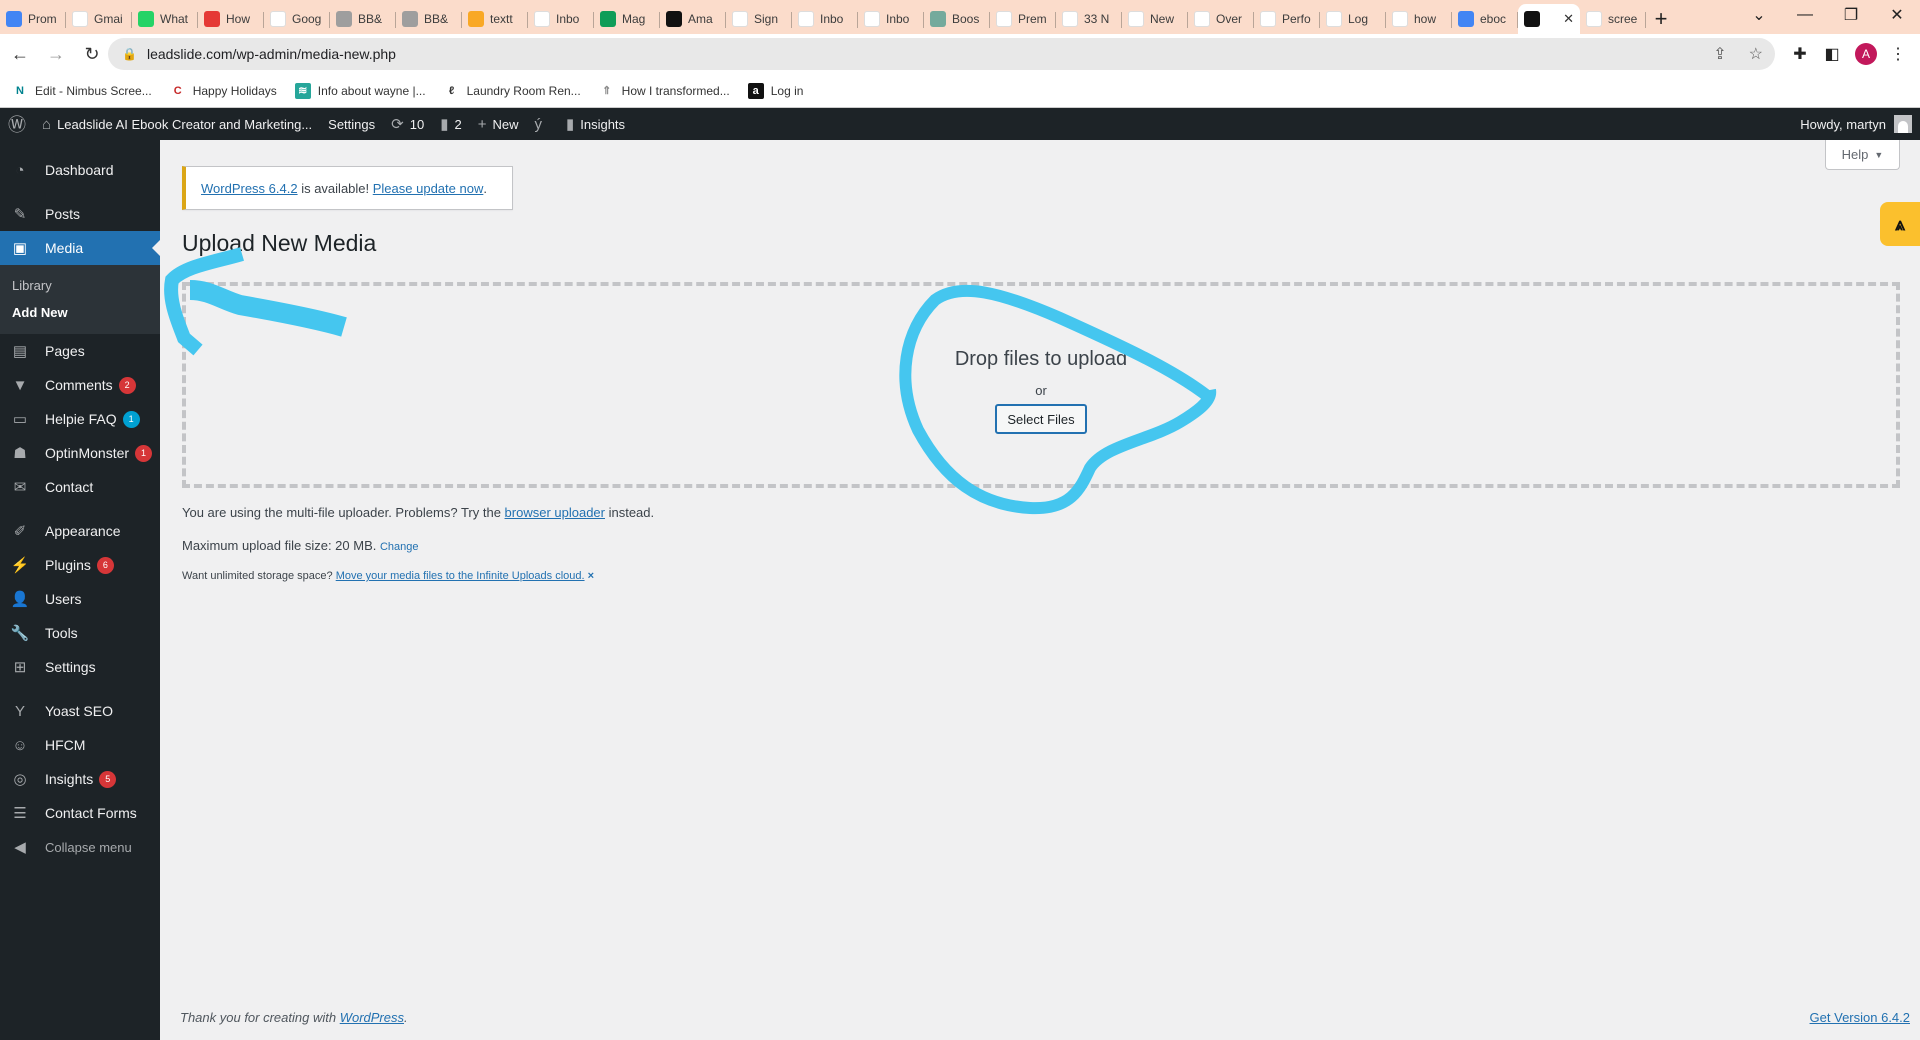 The image size is (1920, 1040). Describe the element at coordinates (1856, 124) in the screenshot. I see `user-account-menu: Howdy, martyn` at that location.